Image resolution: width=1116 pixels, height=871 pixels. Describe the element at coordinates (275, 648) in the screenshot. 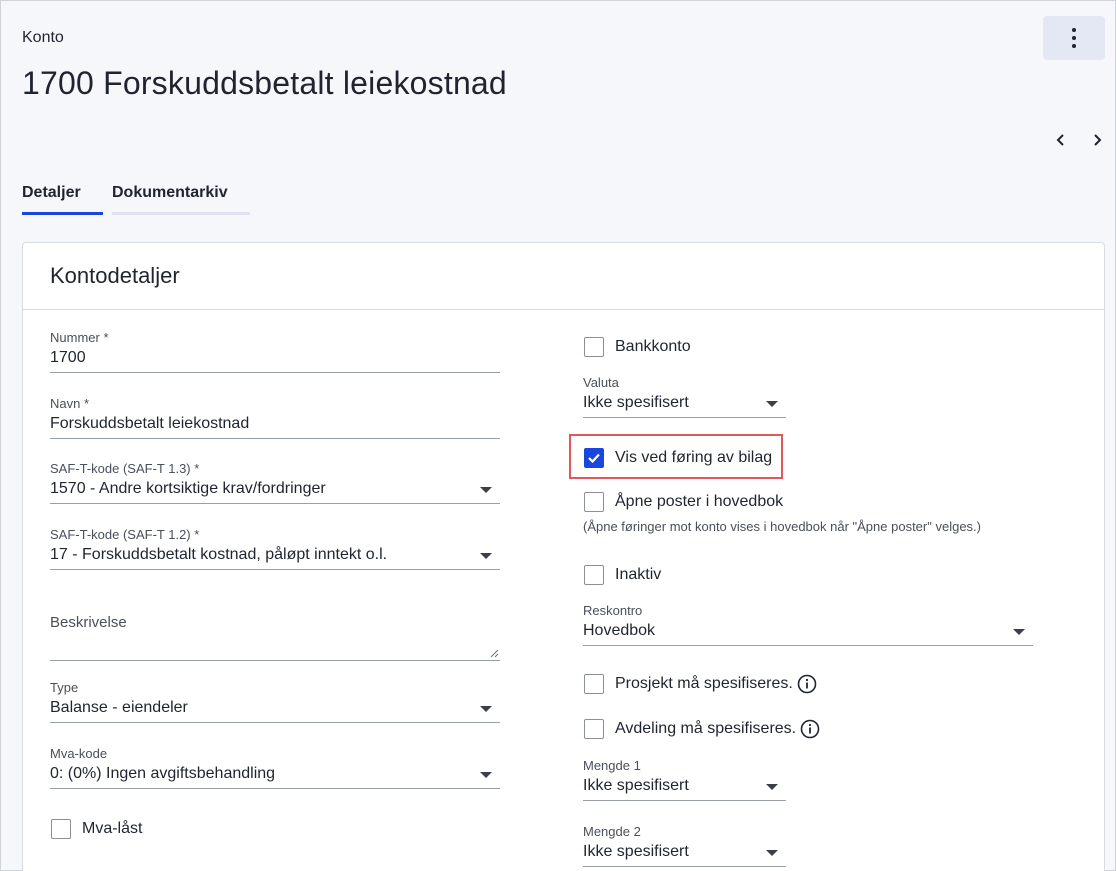

I see `beskrivelse-textarea` at that location.